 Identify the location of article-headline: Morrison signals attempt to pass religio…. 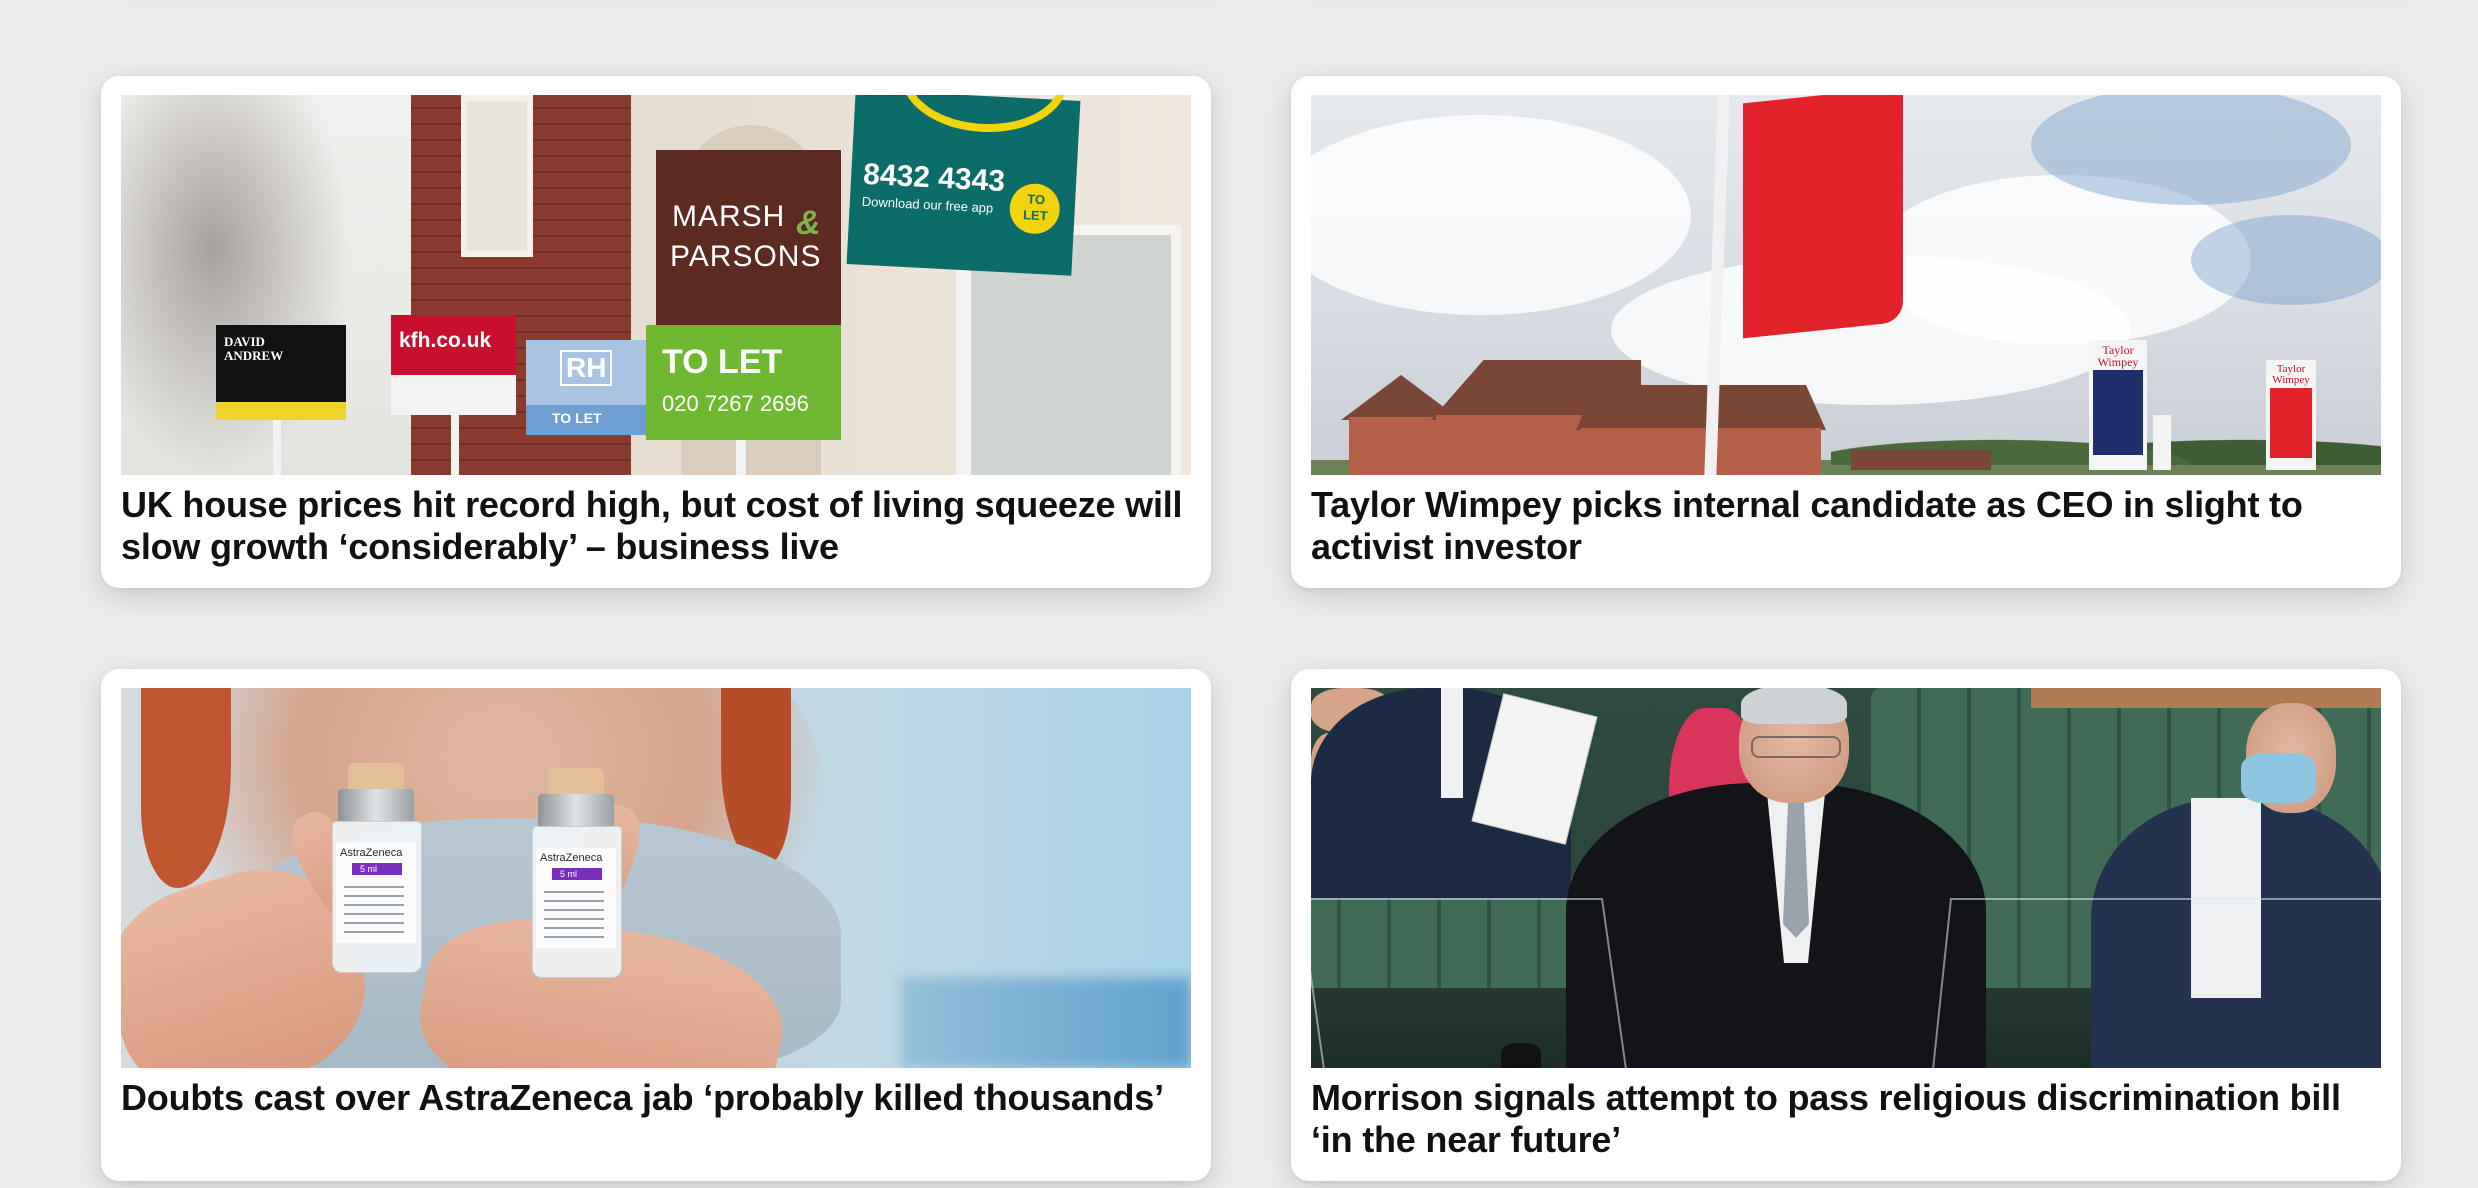
(1846, 1119).